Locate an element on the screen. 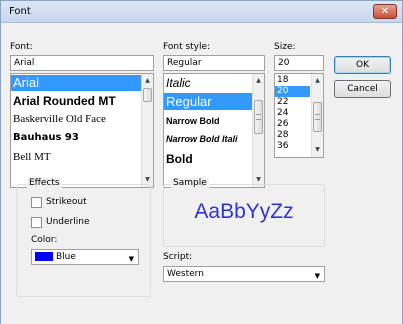  cancel-button: Cancel is located at coordinates (362, 89).